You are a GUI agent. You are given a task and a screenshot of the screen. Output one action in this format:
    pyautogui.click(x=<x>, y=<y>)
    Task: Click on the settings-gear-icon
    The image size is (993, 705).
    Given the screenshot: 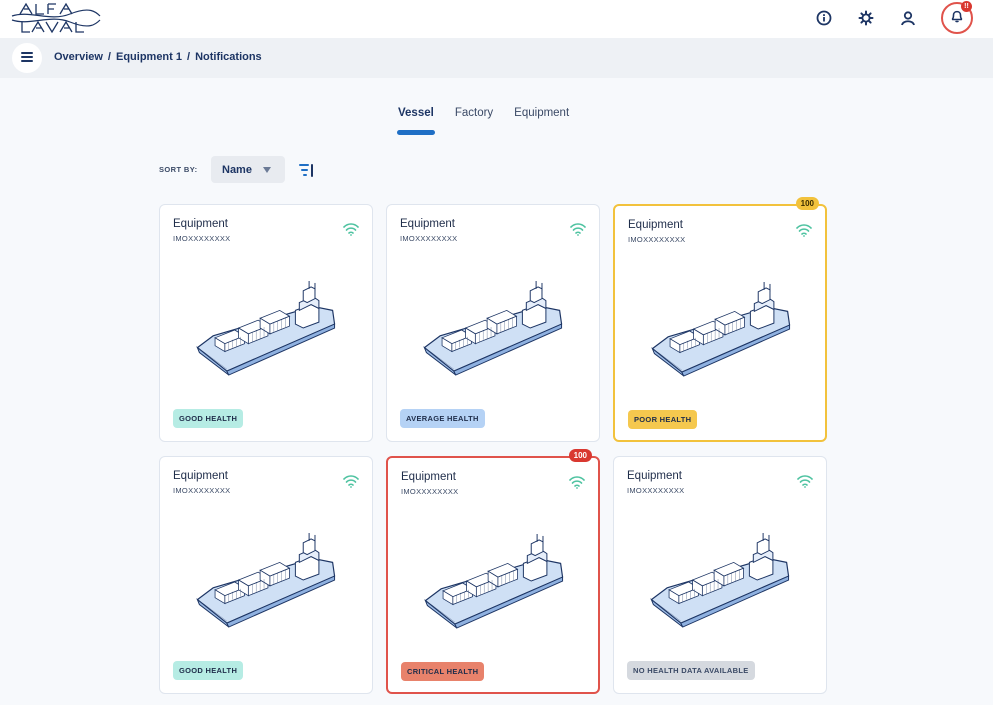 What is the action you would take?
    pyautogui.click(x=866, y=18)
    